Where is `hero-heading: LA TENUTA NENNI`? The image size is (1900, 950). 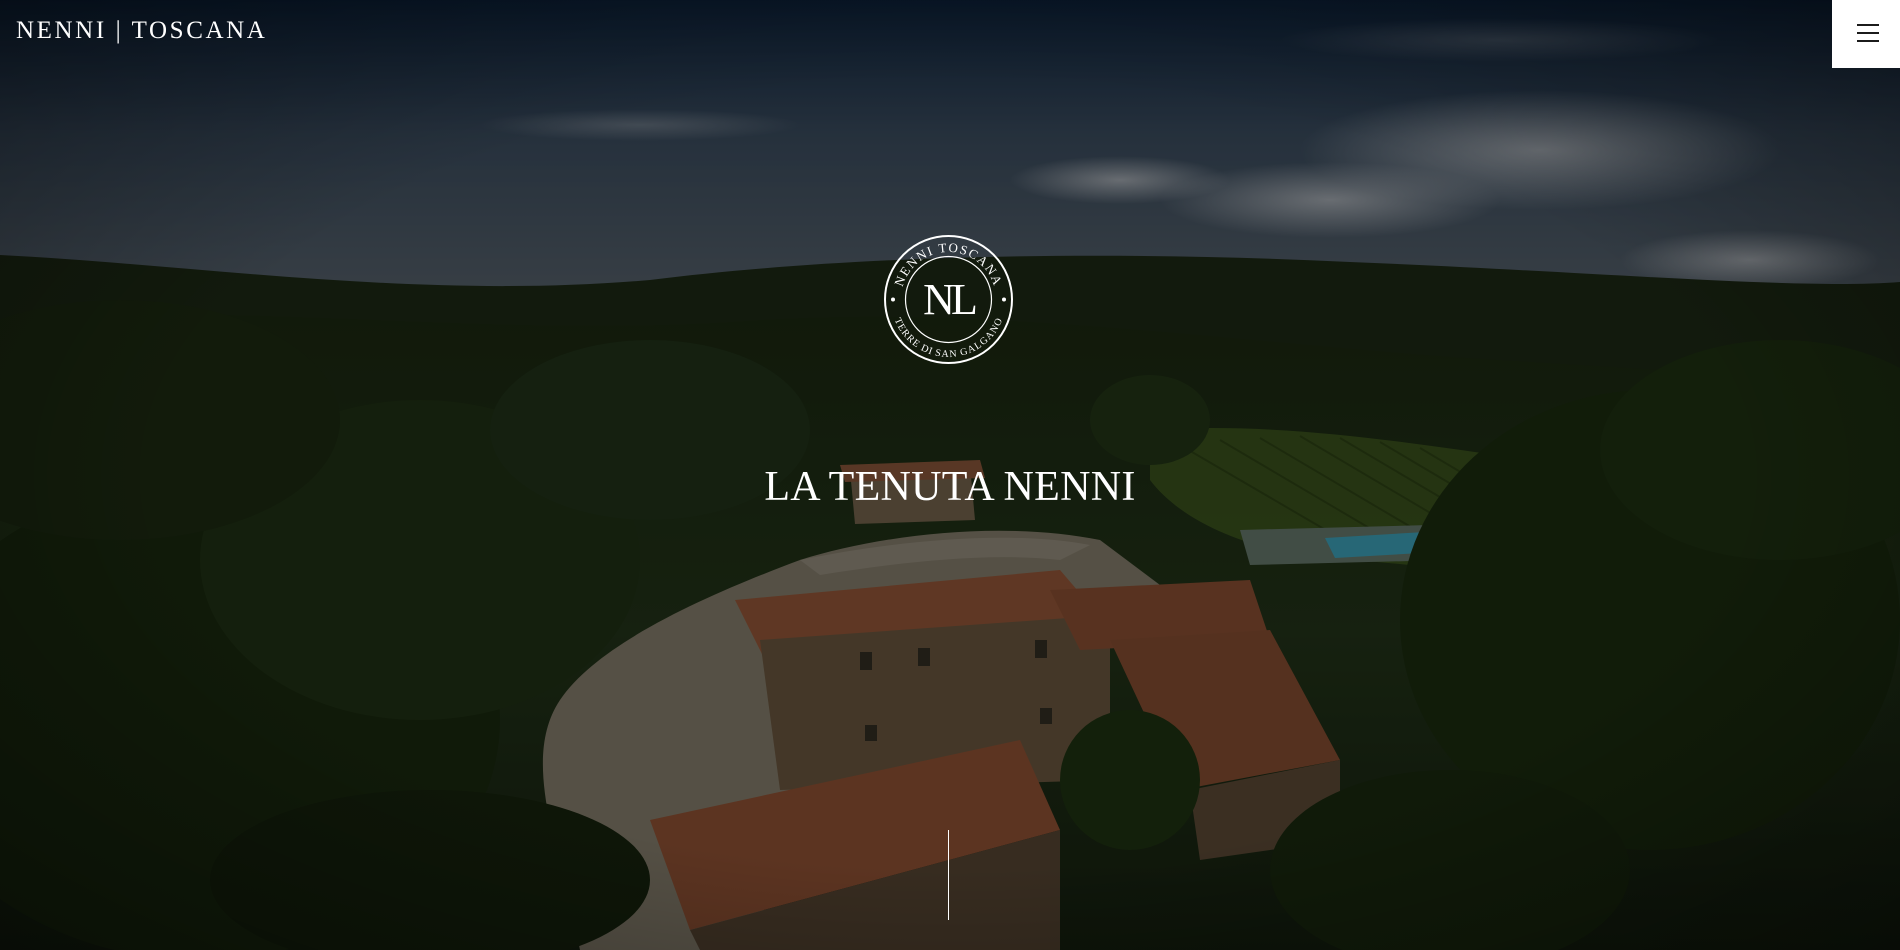
hero-heading: LA TENUTA NENNI is located at coordinates (950, 487).